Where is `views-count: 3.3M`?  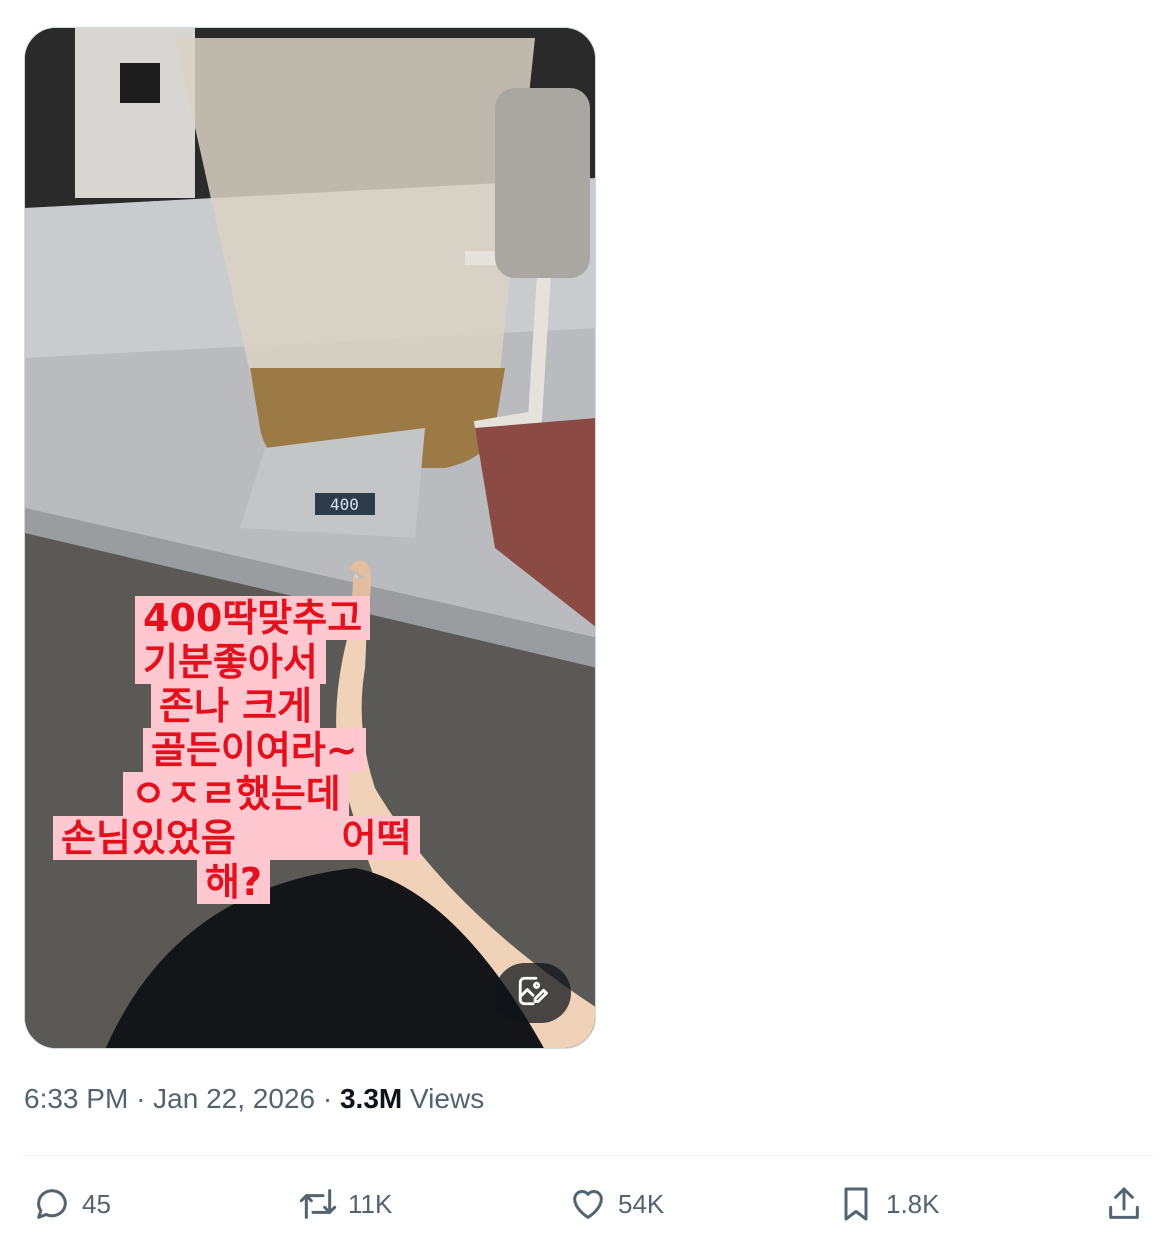 views-count: 3.3M is located at coordinates (371, 1098).